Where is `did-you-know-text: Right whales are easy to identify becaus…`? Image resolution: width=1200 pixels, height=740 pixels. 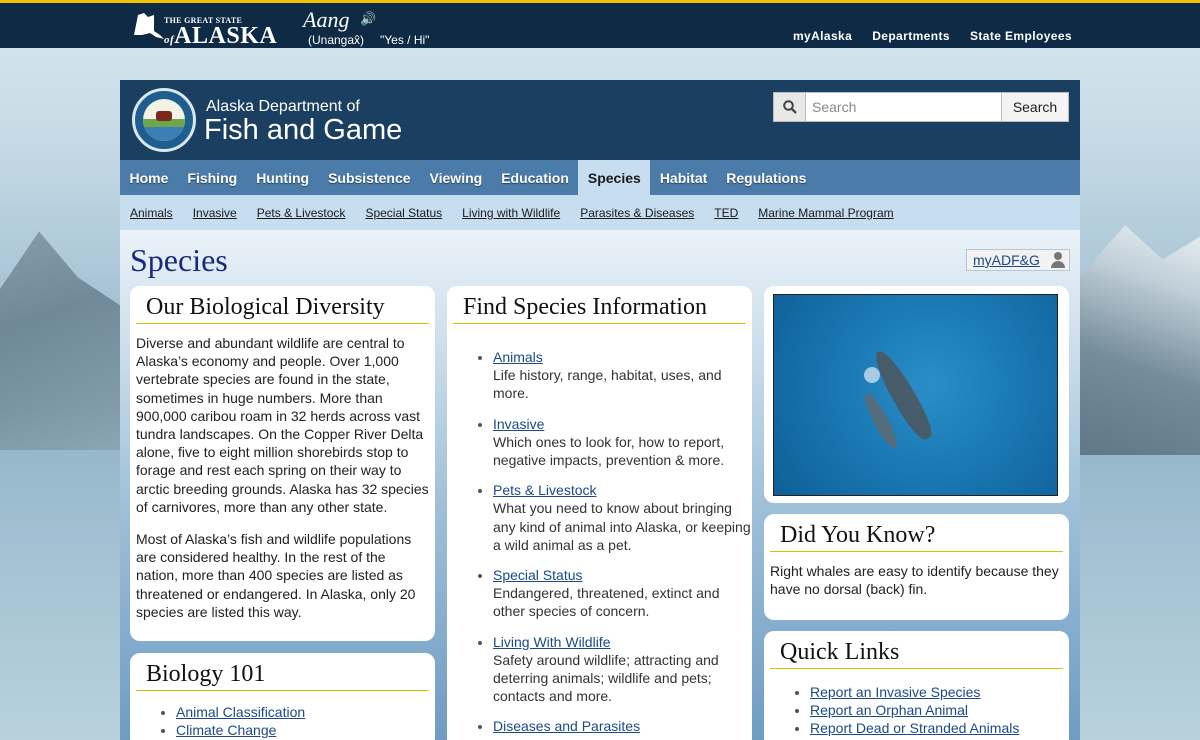 did-you-know-text: Right whales are easy to identify becaus… is located at coordinates (914, 580).